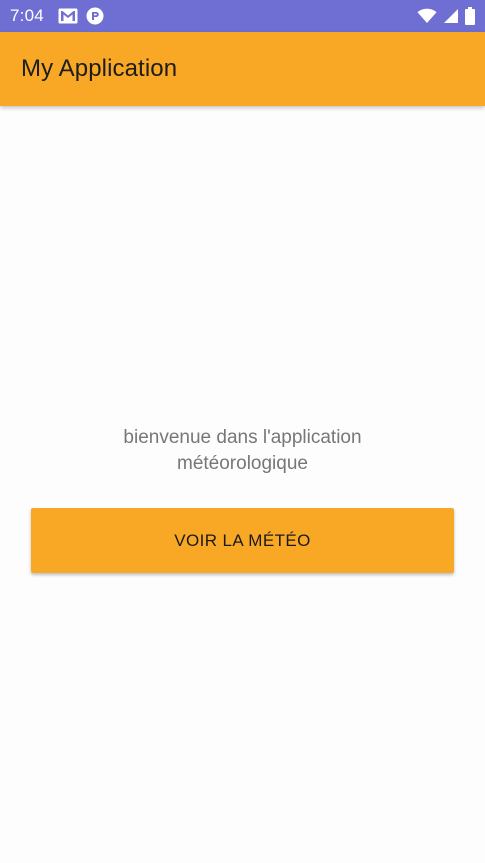 The image size is (485, 863). What do you see at coordinates (242, 16) in the screenshot?
I see `status-bar: 7:04` at bounding box center [242, 16].